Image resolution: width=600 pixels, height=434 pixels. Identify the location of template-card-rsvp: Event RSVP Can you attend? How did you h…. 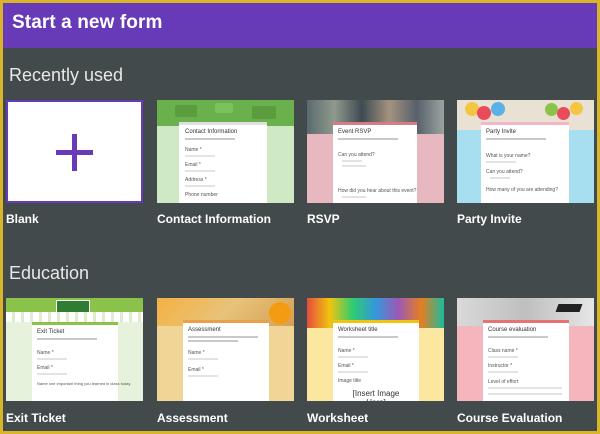
(375, 164).